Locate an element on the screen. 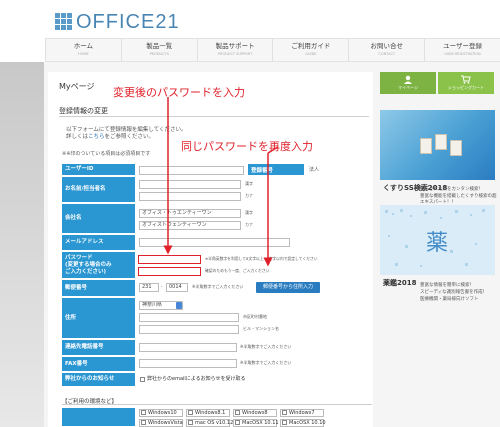 The height and width of the screenshot is (427, 500). annotation-confirm-password: 同じパスワードを再度入力 is located at coordinates (247, 146).